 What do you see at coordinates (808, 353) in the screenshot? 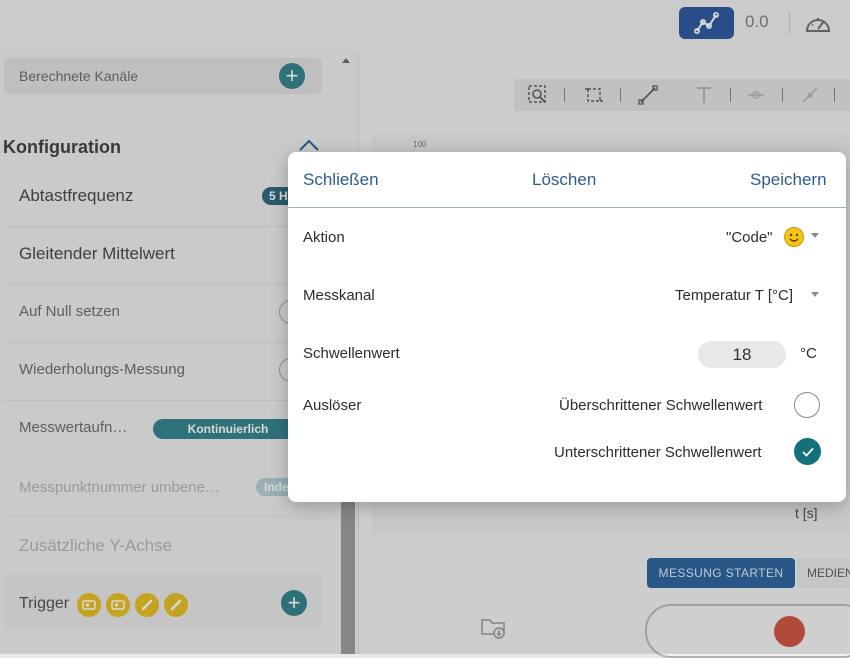
I see `threshold-unit: °C` at bounding box center [808, 353].